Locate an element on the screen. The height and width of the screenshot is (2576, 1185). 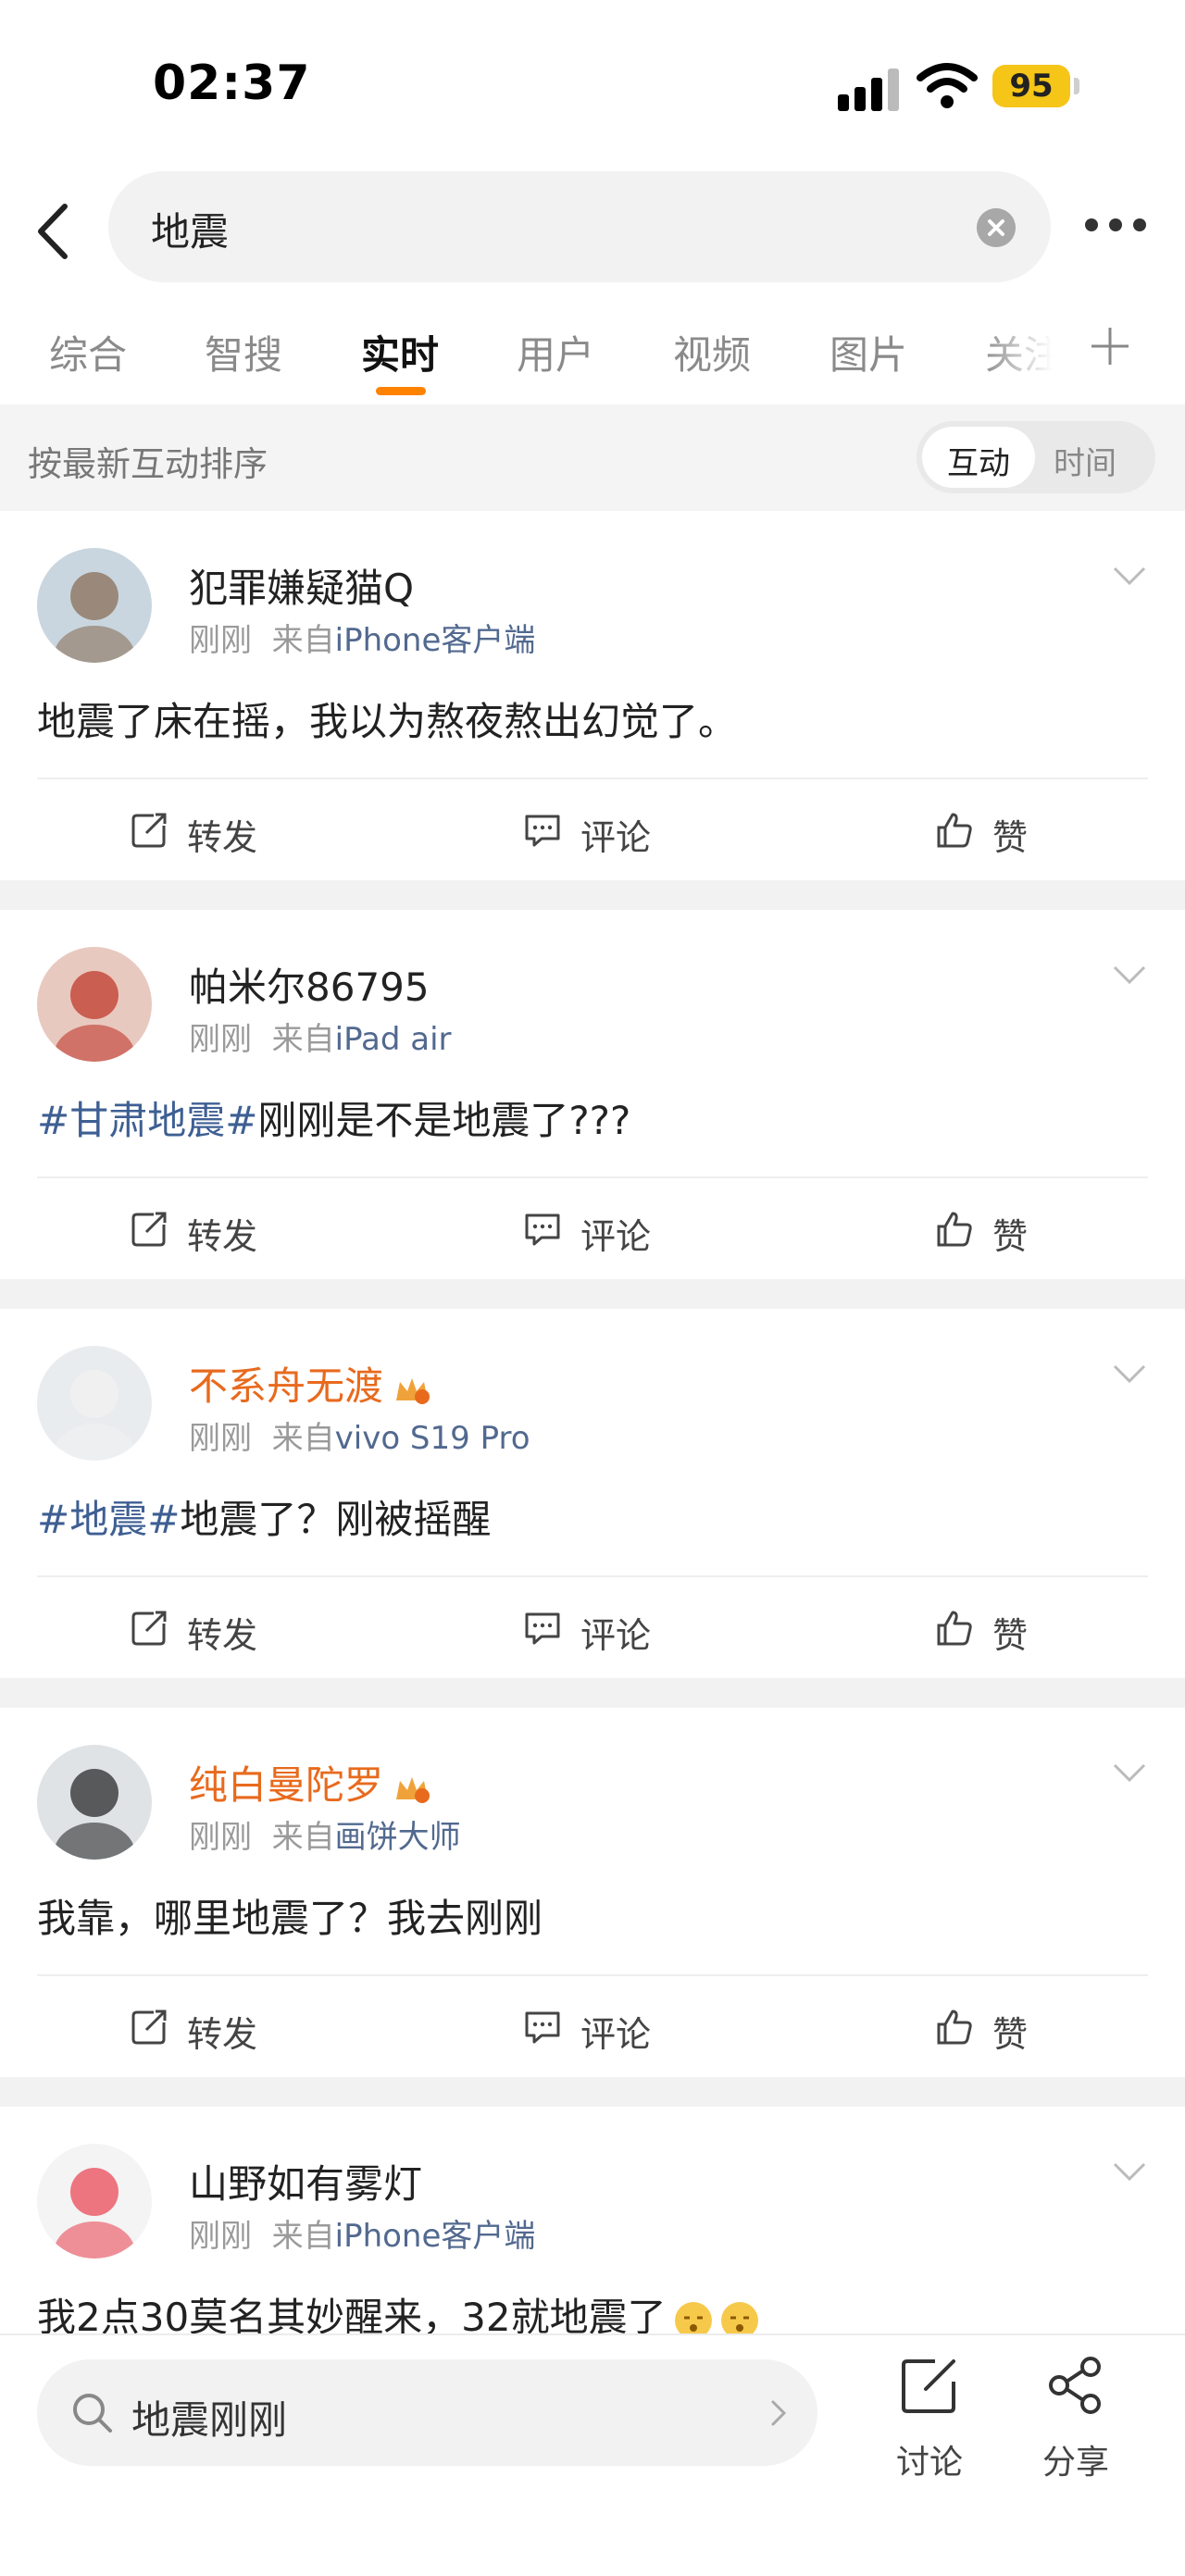
status-bar: 02:37 95 is located at coordinates (592, 83).